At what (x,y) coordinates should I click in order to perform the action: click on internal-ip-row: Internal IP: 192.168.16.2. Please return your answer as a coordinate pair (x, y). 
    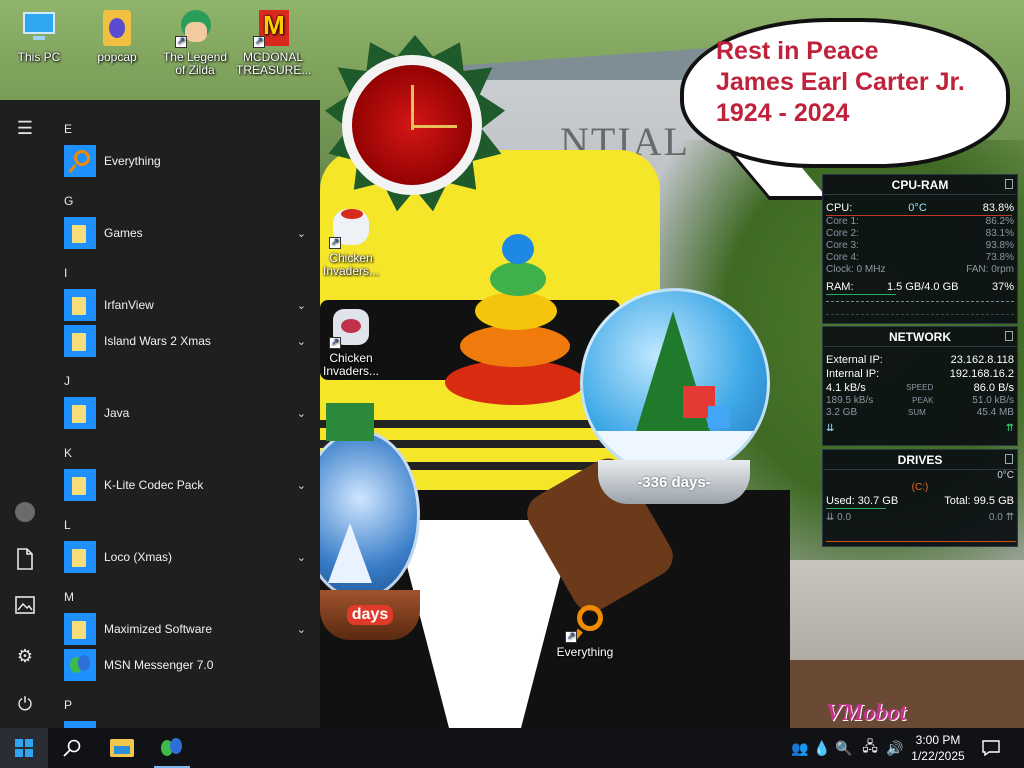
    Looking at the image, I should click on (920, 374).